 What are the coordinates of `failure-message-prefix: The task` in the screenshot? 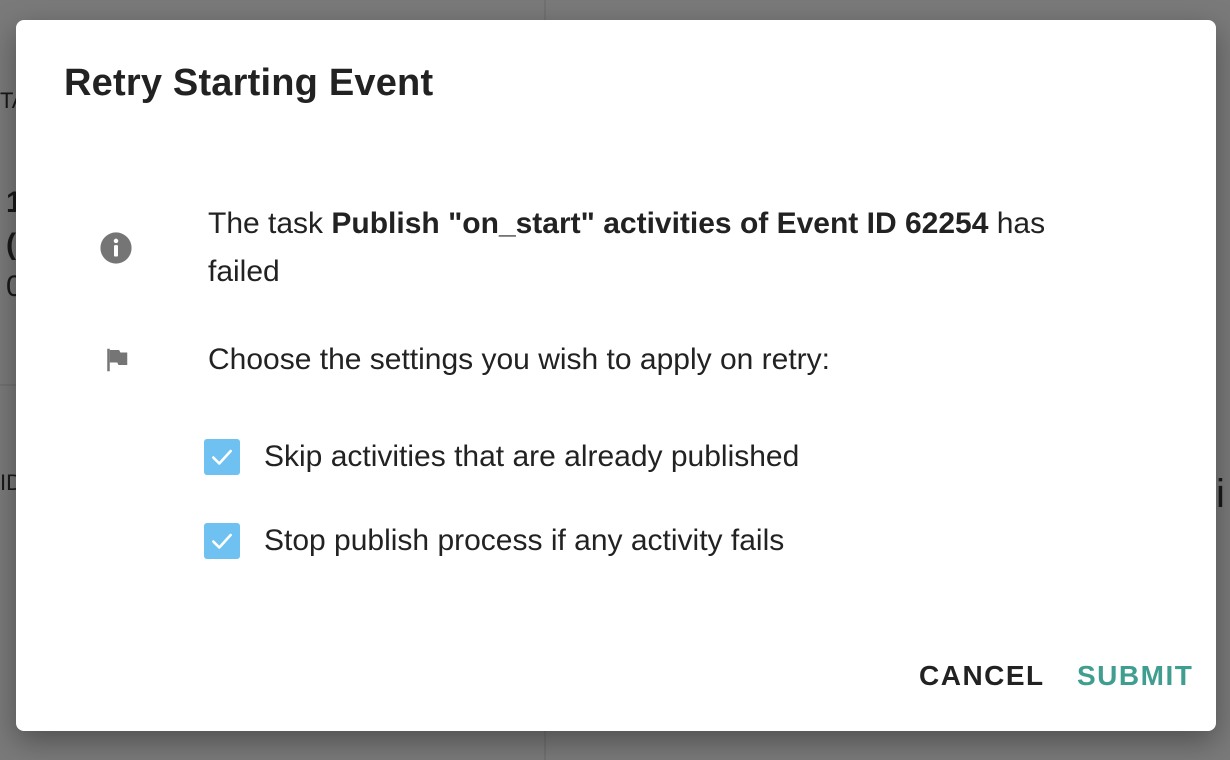 It's located at (270, 223).